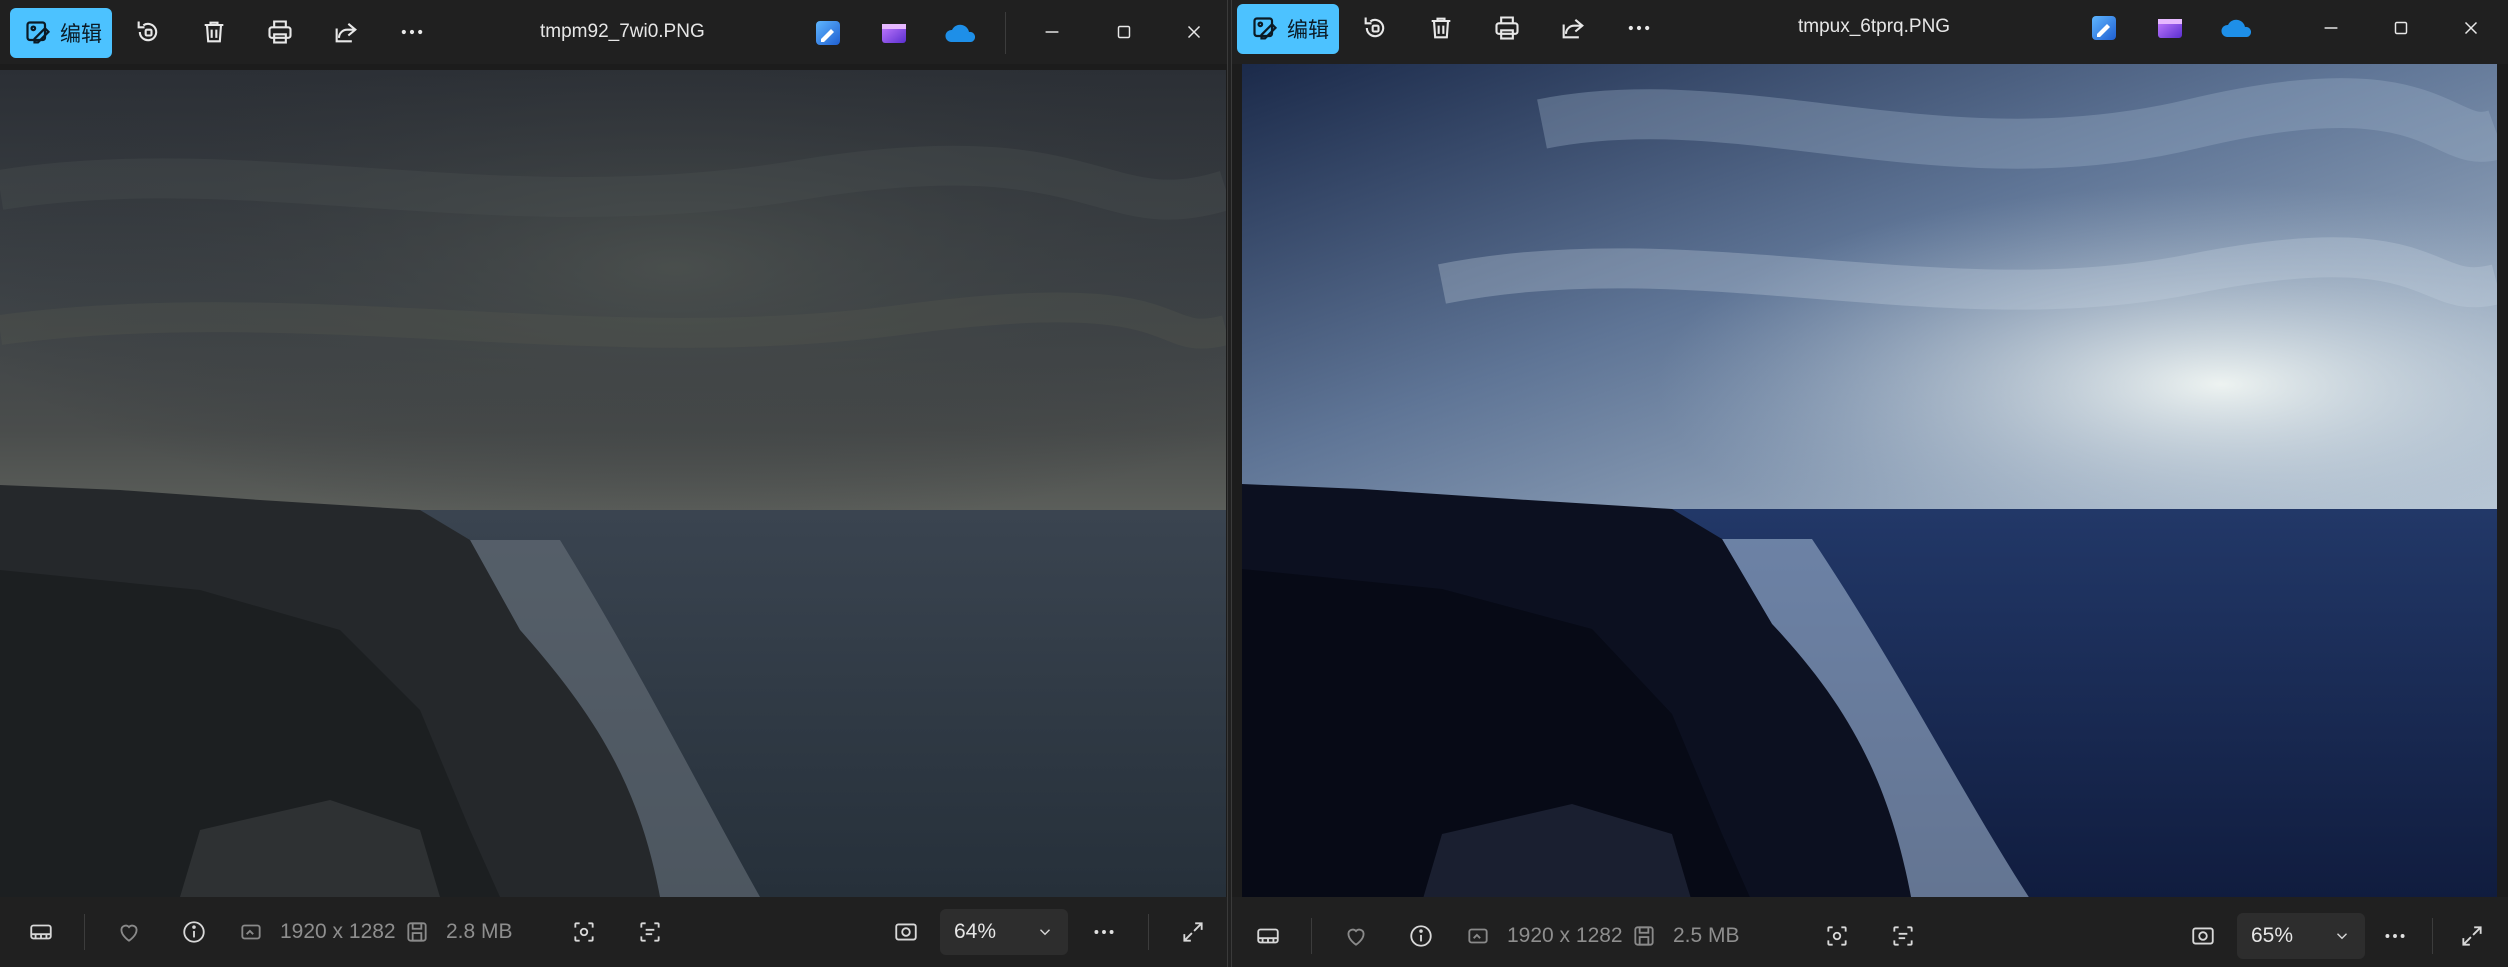  Describe the element at coordinates (1005, 33) in the screenshot. I see `titlebar-divider` at that location.